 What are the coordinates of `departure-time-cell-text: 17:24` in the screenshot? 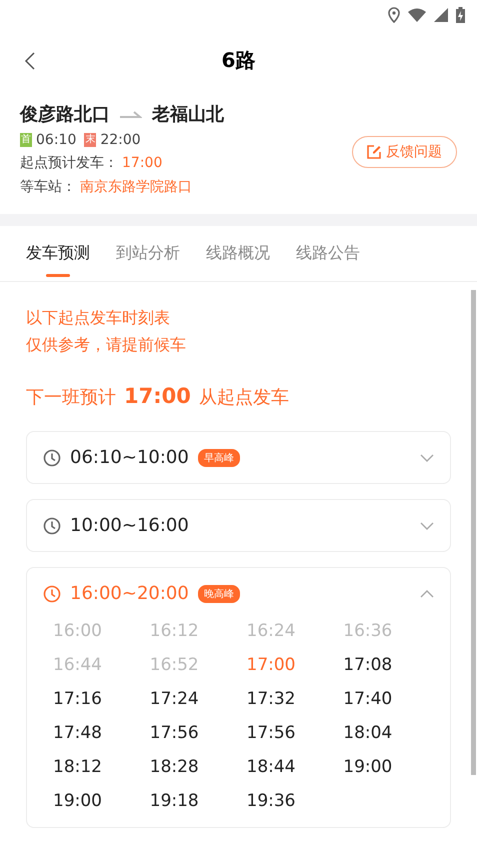 It's located at (175, 699).